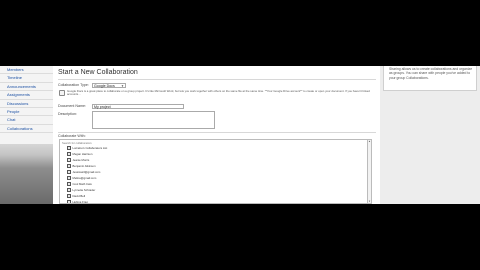 Image resolution: width=480 pixels, height=270 pixels. Describe the element at coordinates (26, 78) in the screenshot. I see `nav-item-timeline: Timeline` at that location.